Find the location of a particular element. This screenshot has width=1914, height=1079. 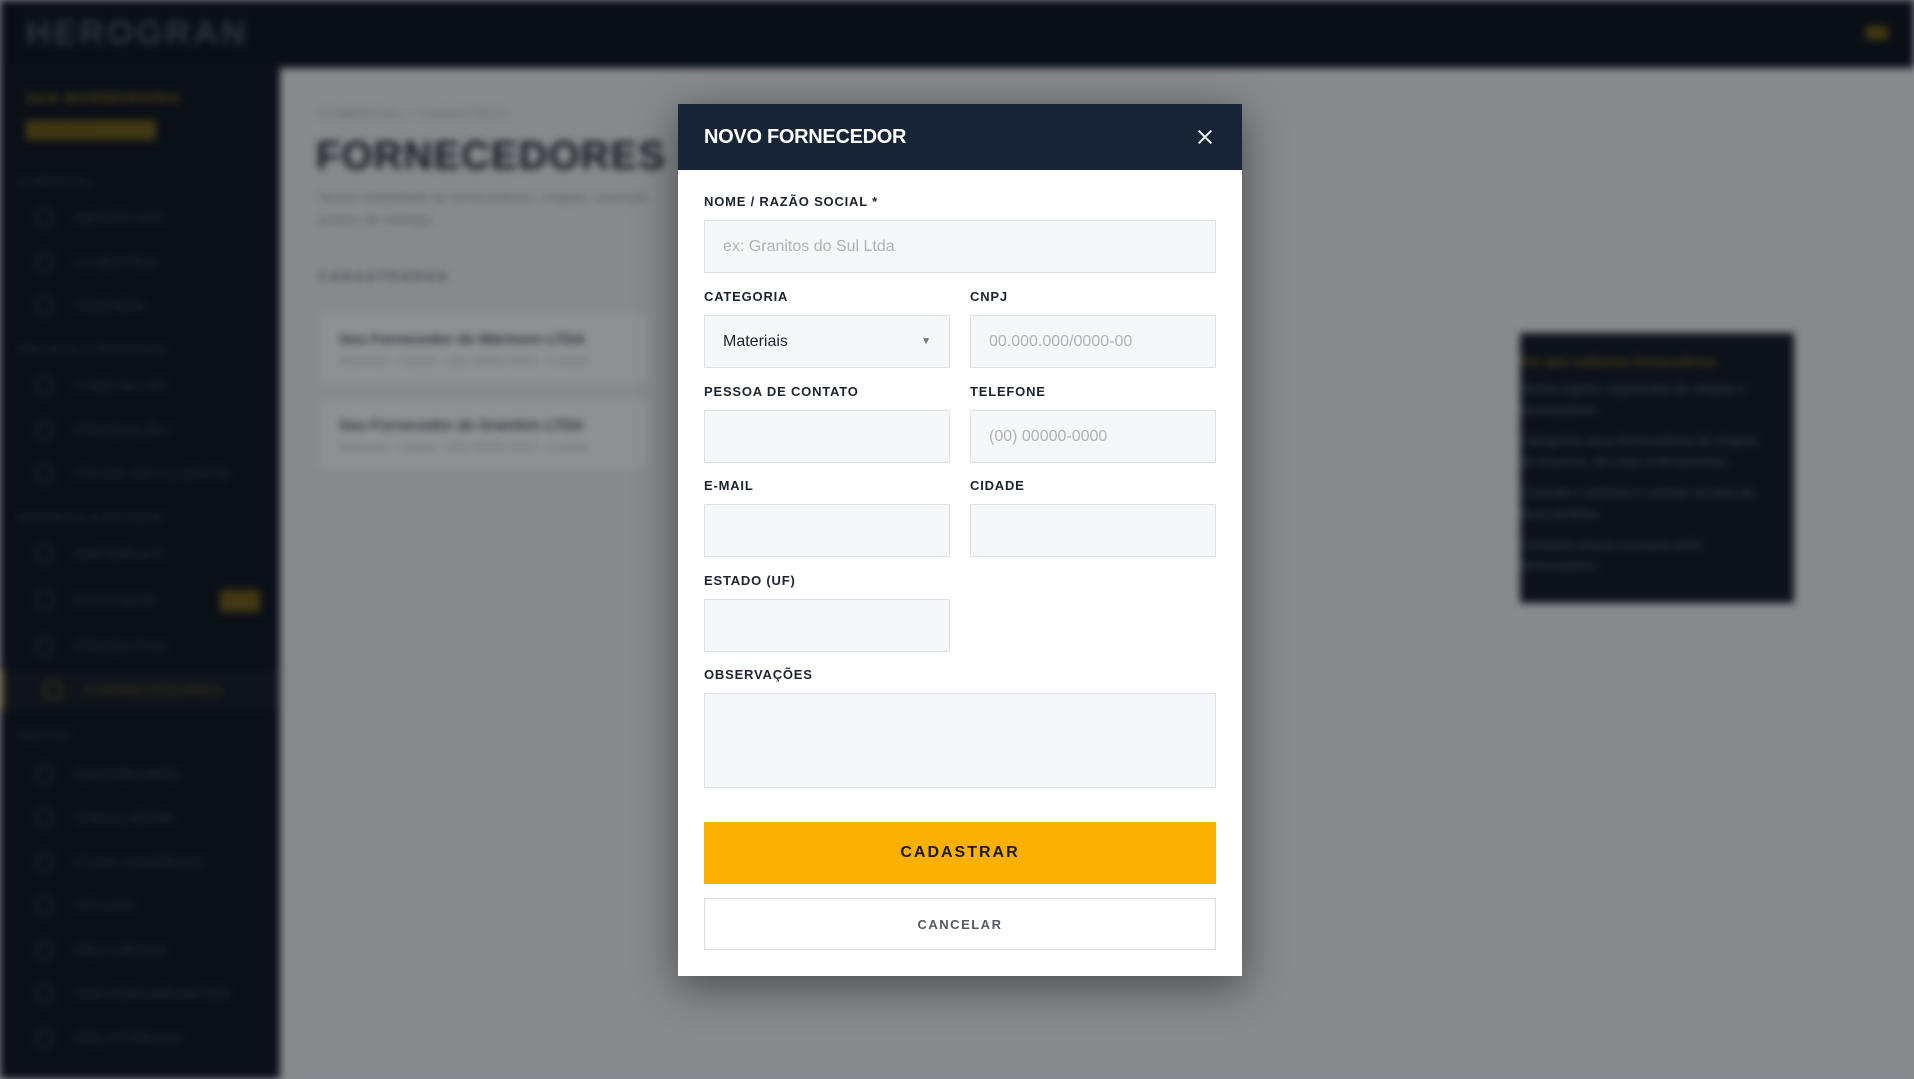

email-field-group: E-MAIL is located at coordinates (827, 517).